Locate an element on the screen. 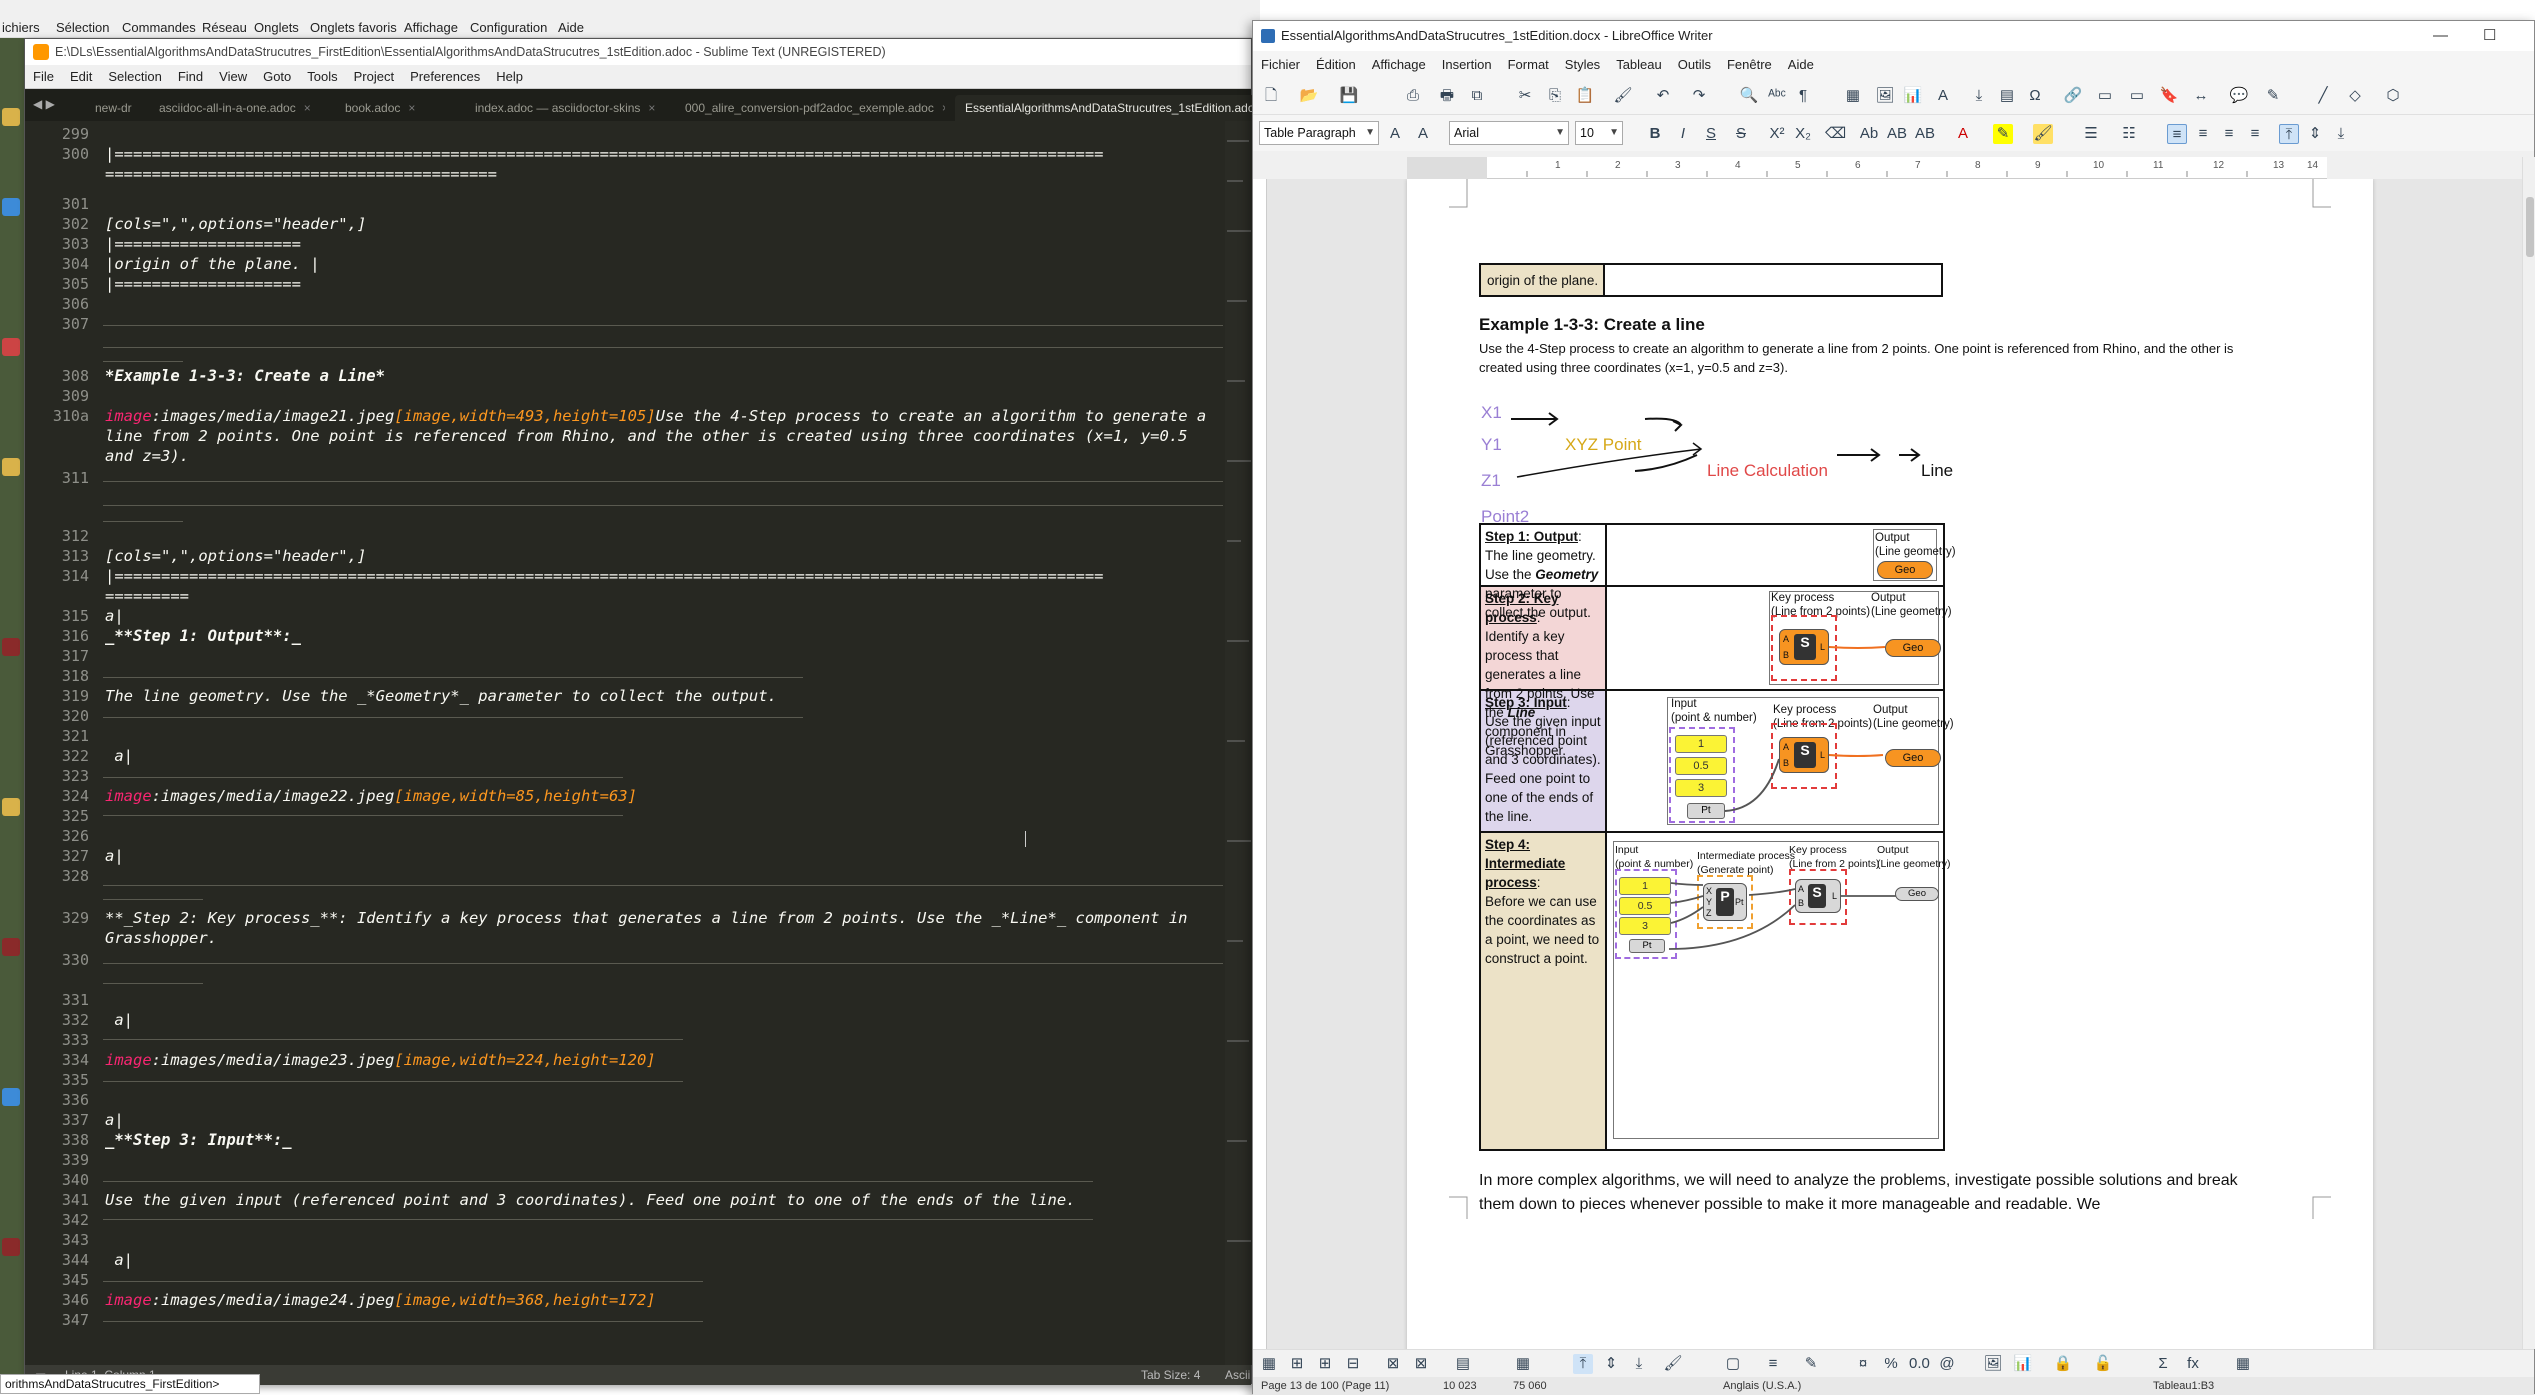  menu-fichier: Fichier is located at coordinates (1280, 61).